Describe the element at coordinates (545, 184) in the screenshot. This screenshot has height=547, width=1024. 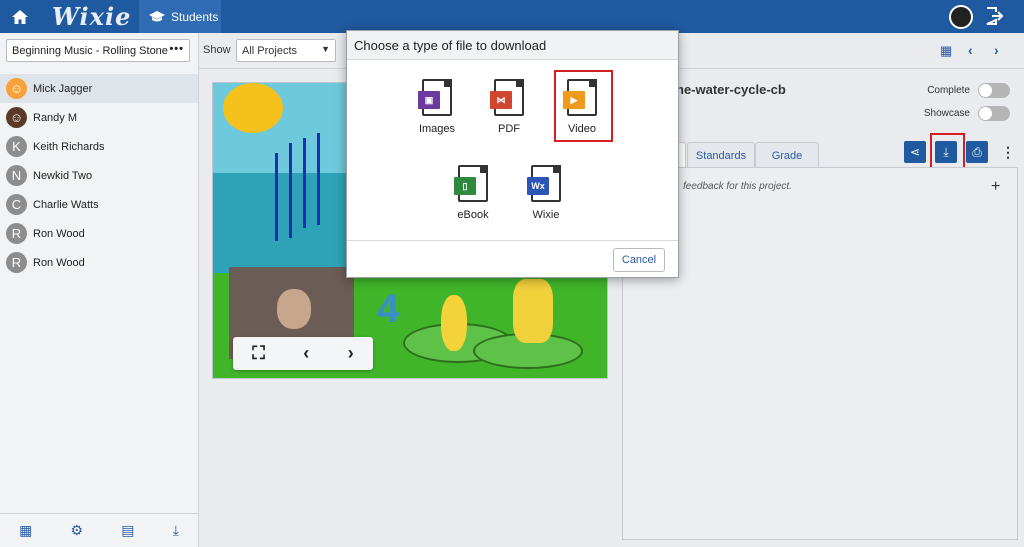
I see `wixie-file-icon: Wx` at that location.